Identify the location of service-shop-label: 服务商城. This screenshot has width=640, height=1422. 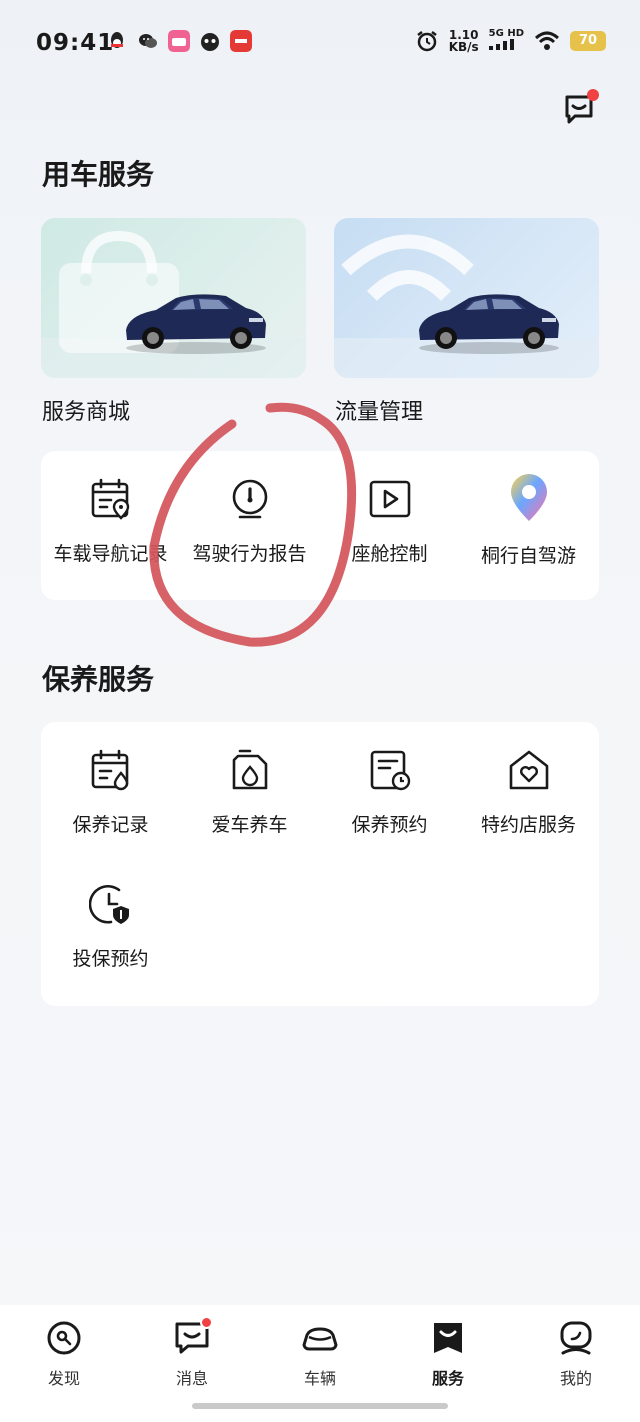
(86, 412).